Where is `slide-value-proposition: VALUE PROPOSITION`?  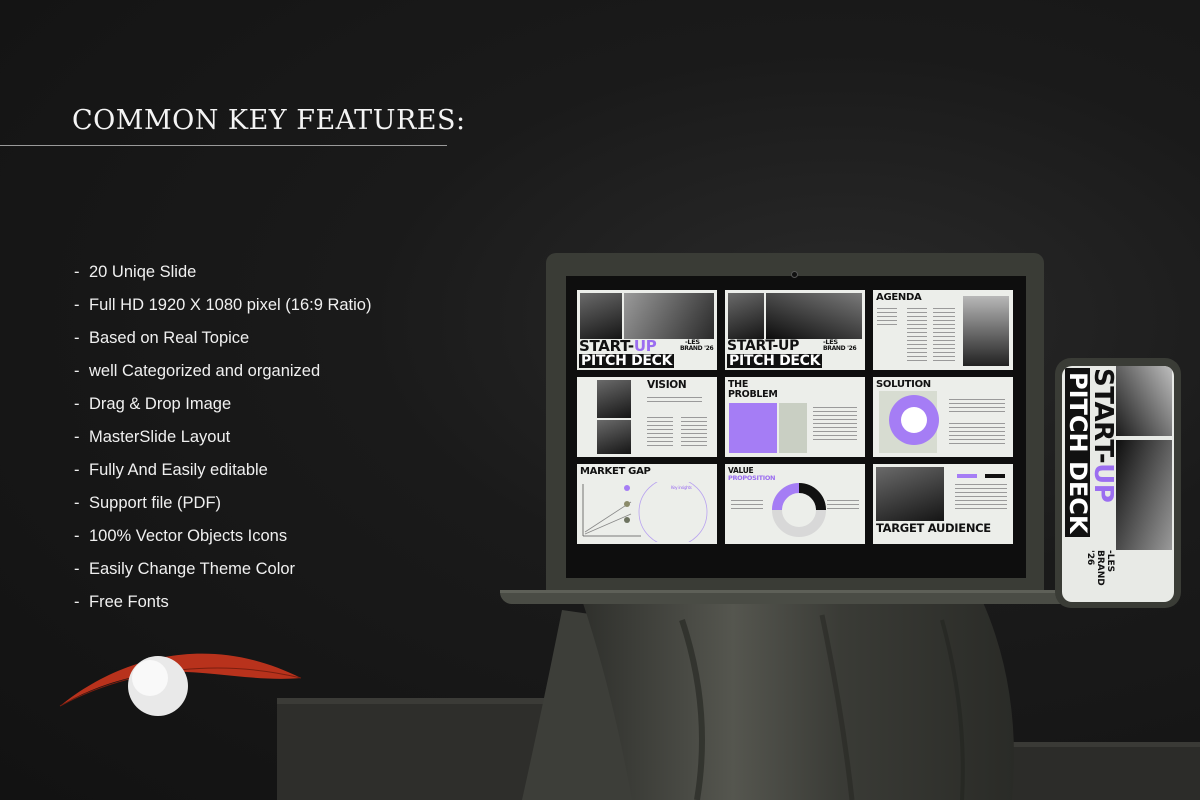 slide-value-proposition: VALUE PROPOSITION is located at coordinates (795, 504).